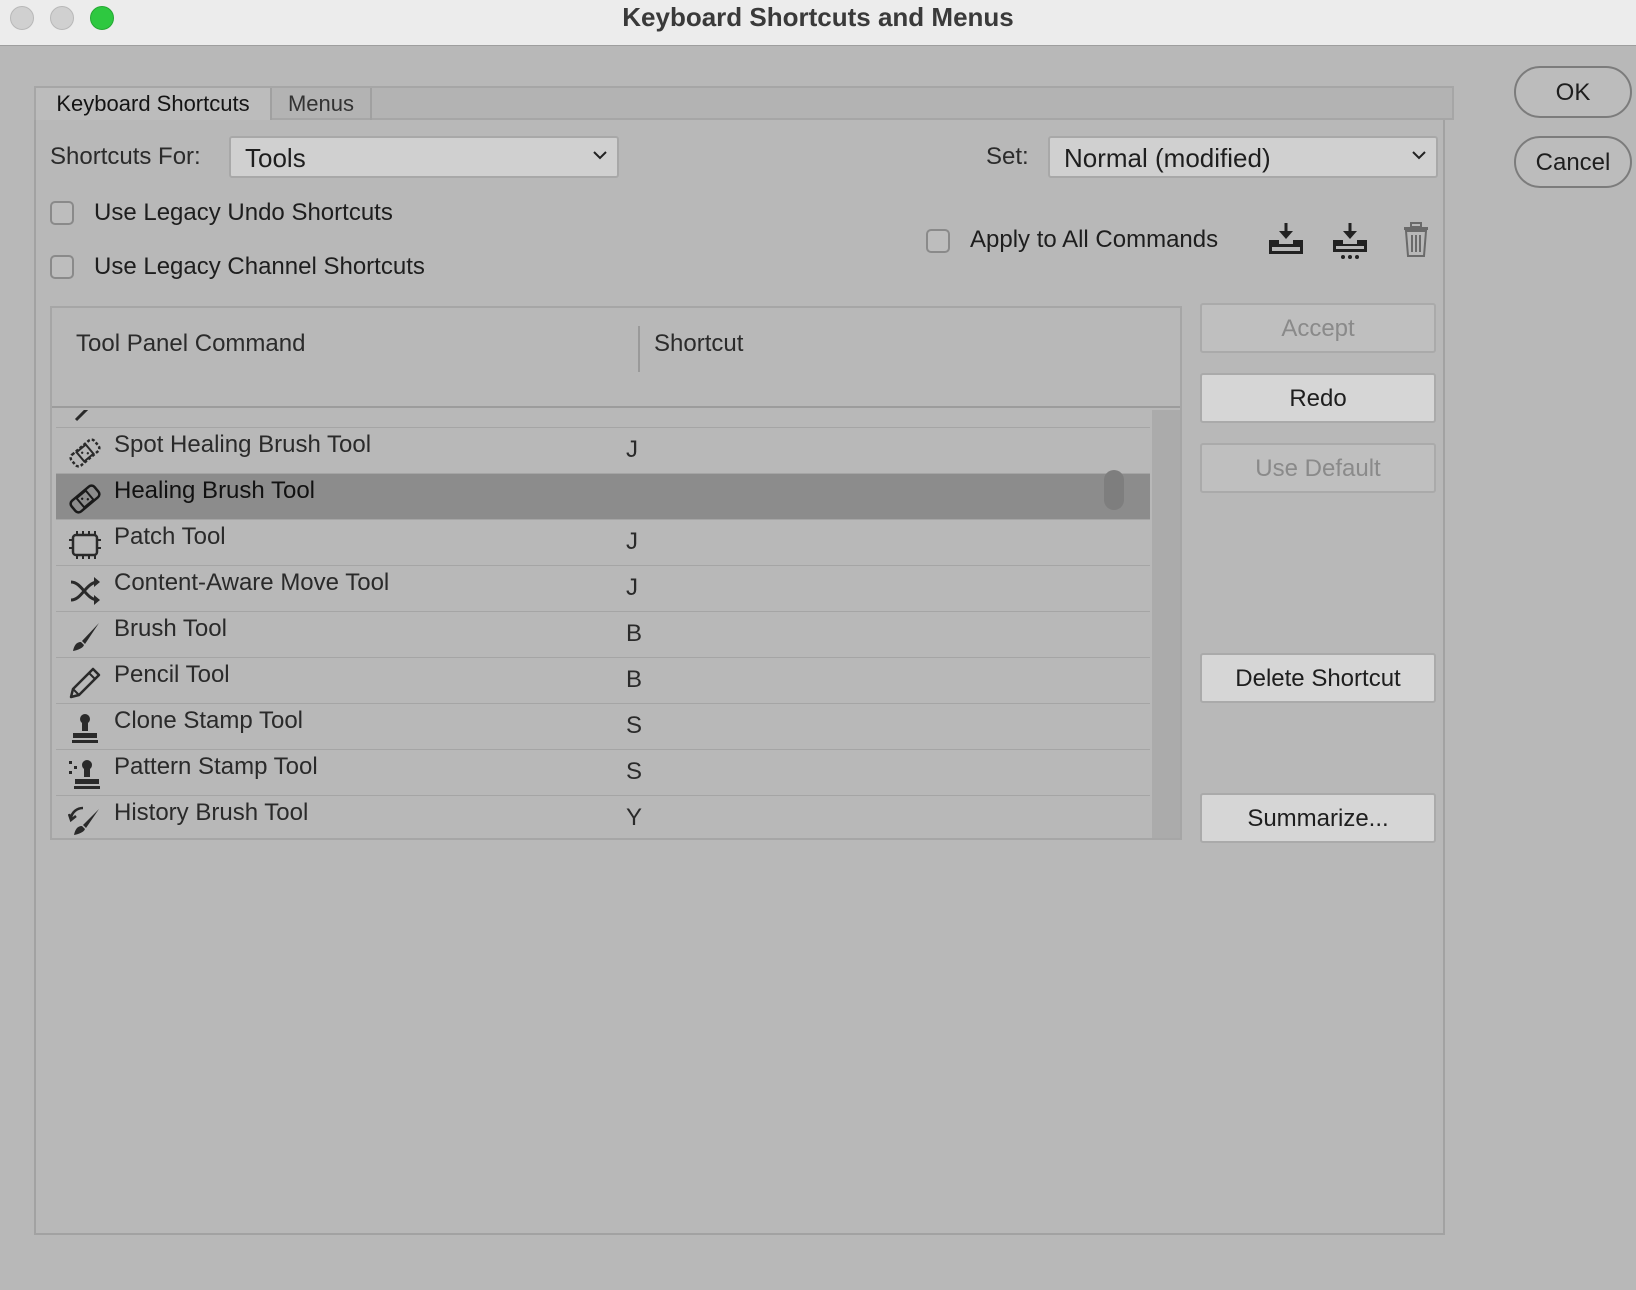  Describe the element at coordinates (1350, 240) in the screenshot. I see `save-set-as-icon` at that location.